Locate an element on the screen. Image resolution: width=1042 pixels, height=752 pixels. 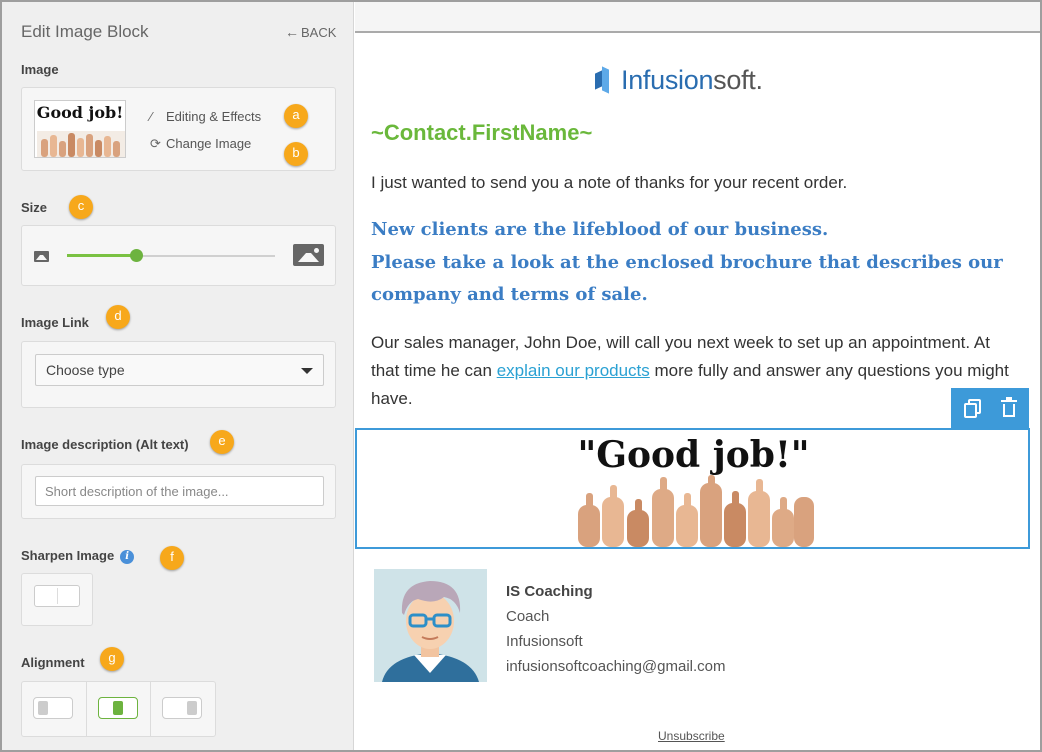
large-image-icon is located at coordinates (308, 255).